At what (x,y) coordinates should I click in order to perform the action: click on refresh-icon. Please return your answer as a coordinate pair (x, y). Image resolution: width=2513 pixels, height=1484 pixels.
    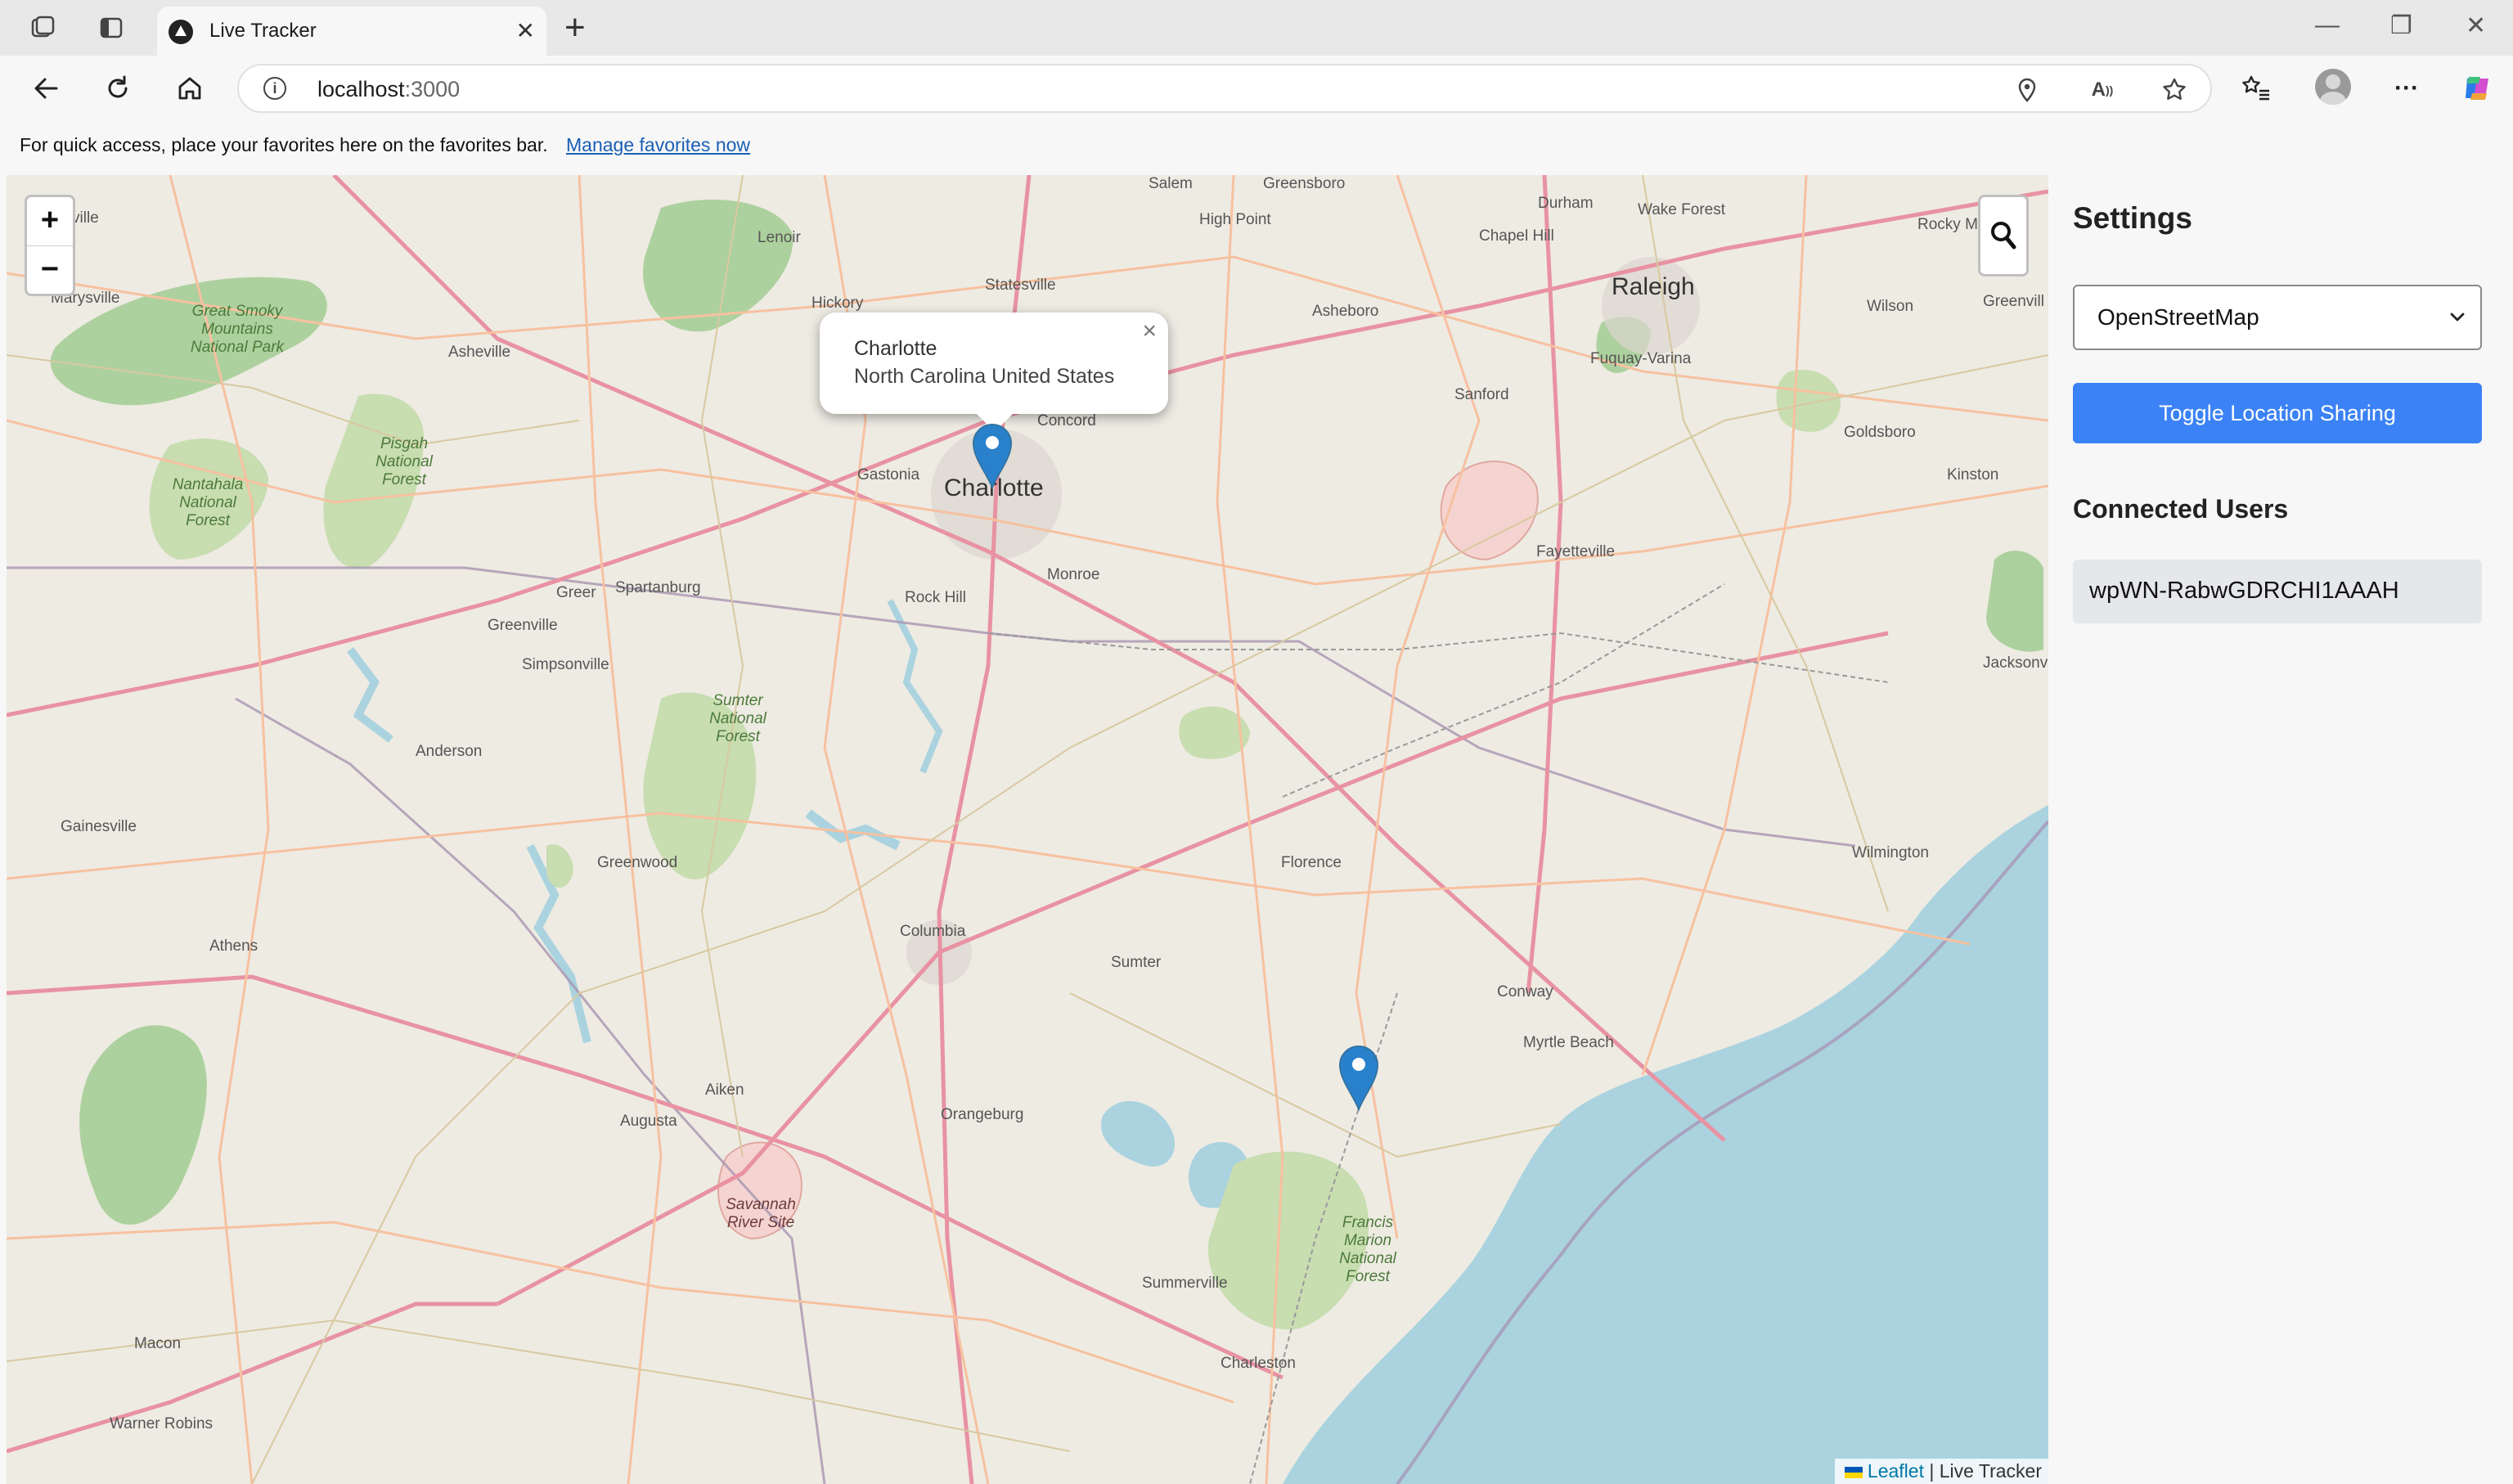
    Looking at the image, I should click on (118, 88).